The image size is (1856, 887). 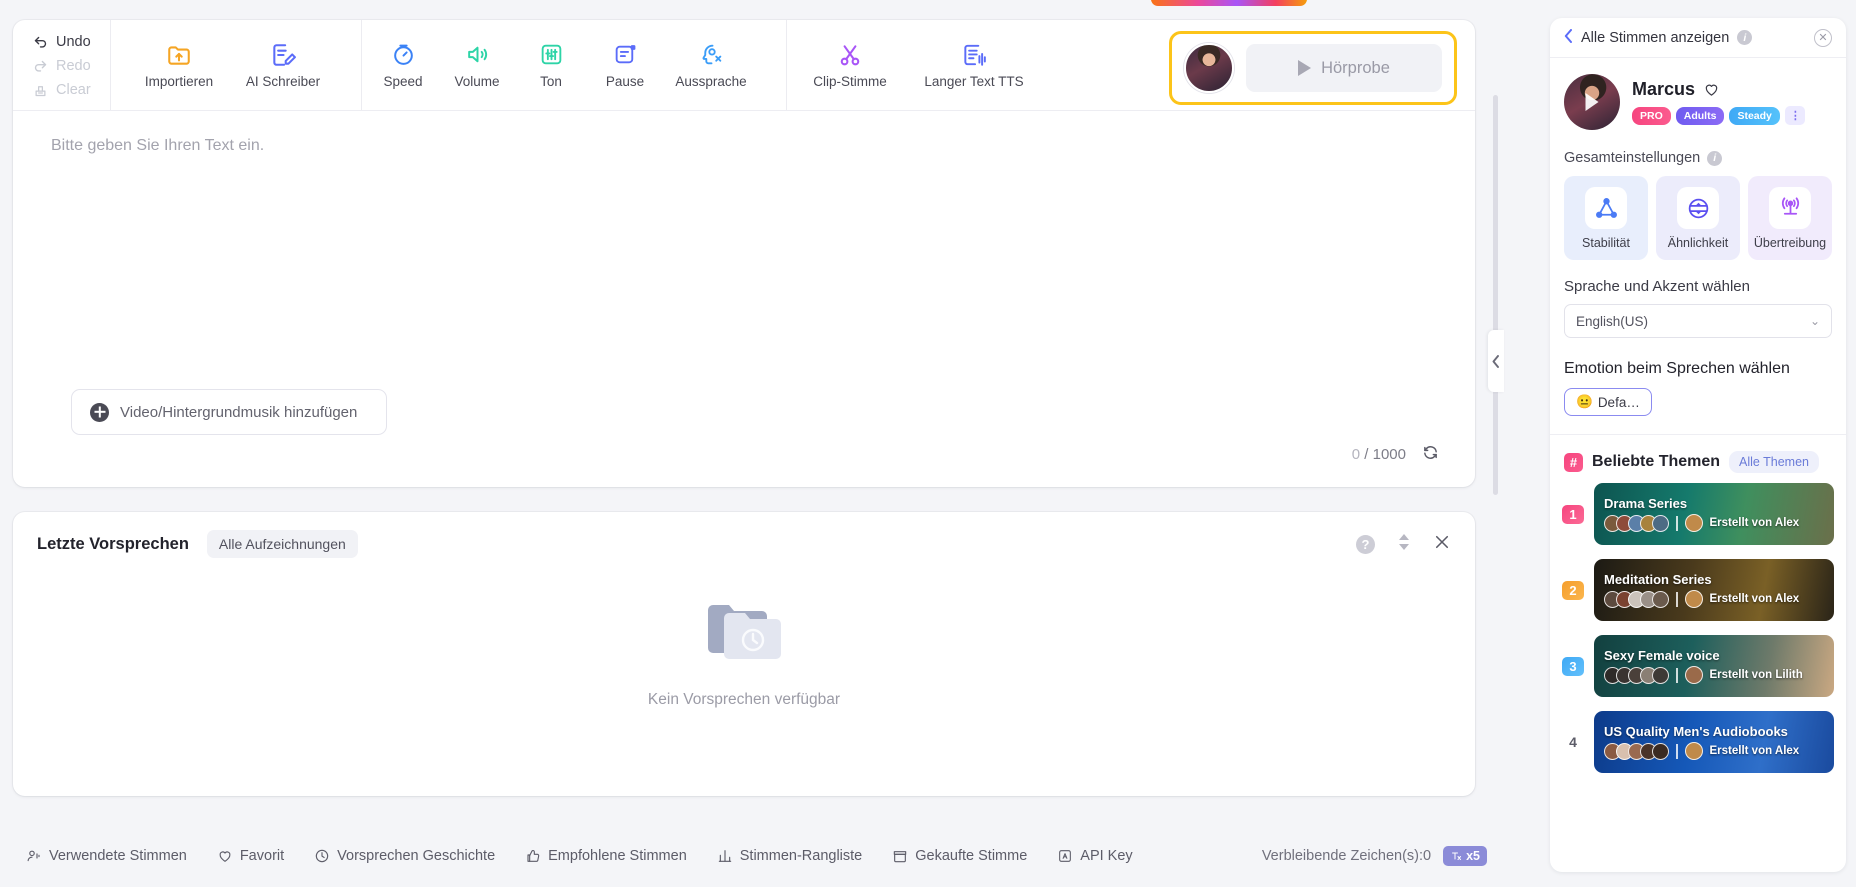 What do you see at coordinates (850, 65) in the screenshot?
I see `clip-voice-button: Clip-Stimme` at bounding box center [850, 65].